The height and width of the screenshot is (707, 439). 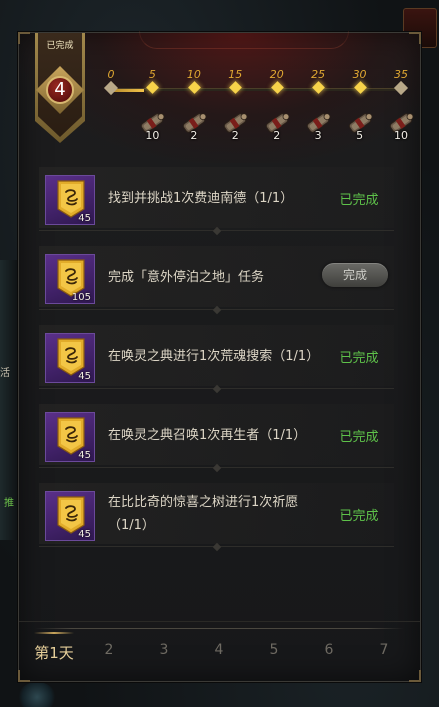 What do you see at coordinates (186, 277) in the screenshot?
I see `task-description: 完成「意外停泊之地」任务` at bounding box center [186, 277].